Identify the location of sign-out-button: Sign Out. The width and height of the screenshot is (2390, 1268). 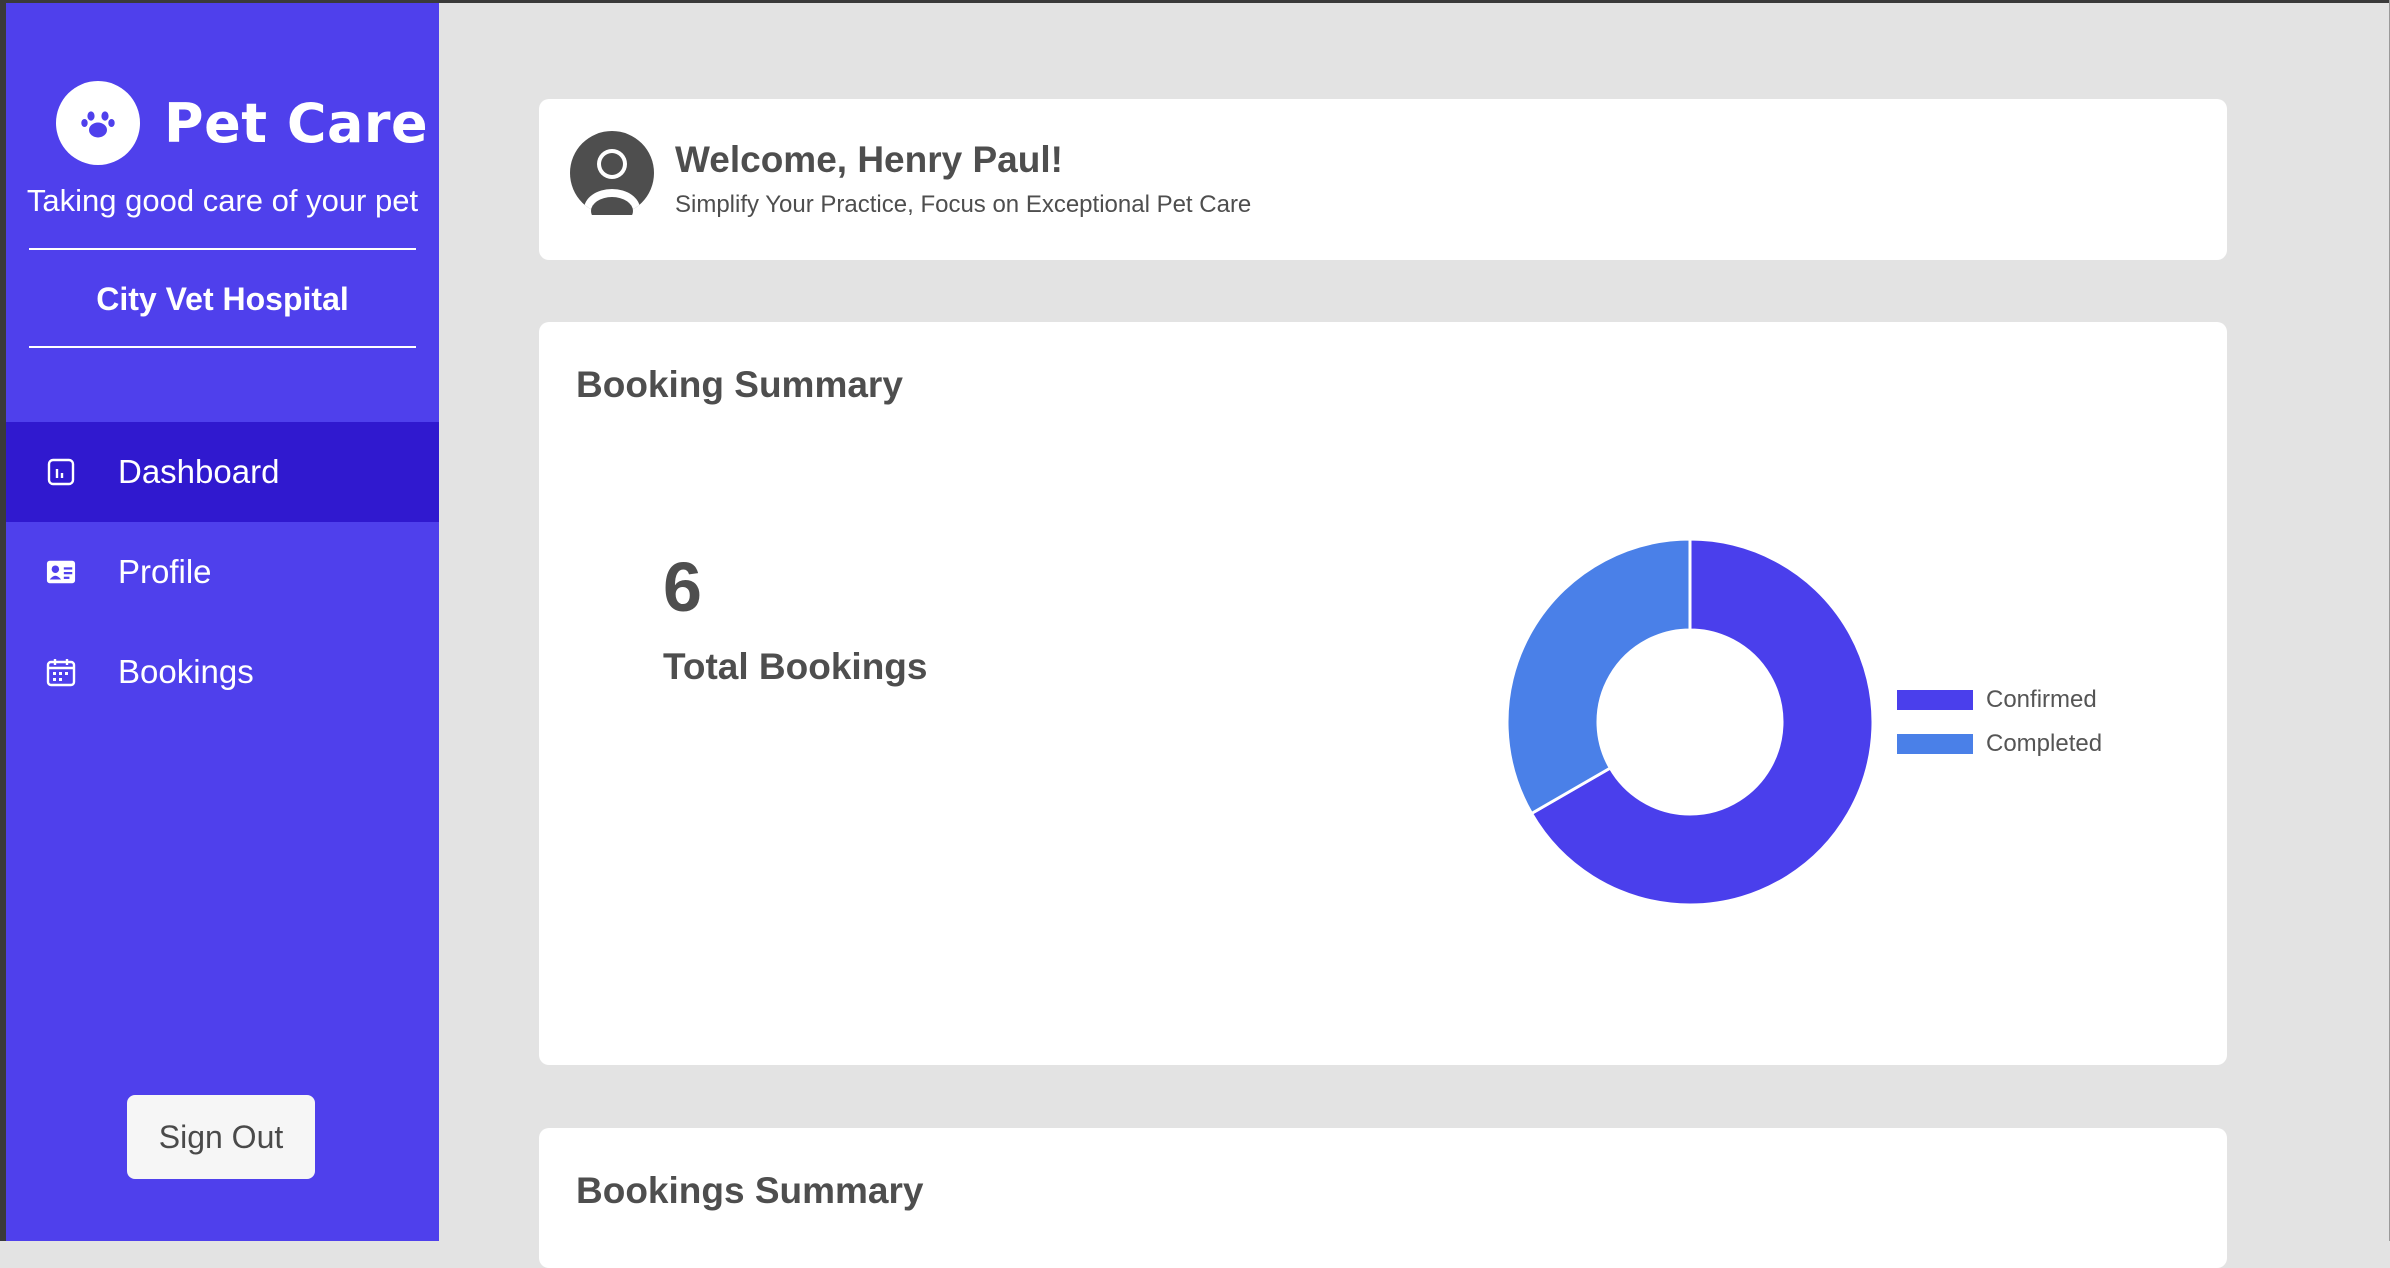
(221, 1137).